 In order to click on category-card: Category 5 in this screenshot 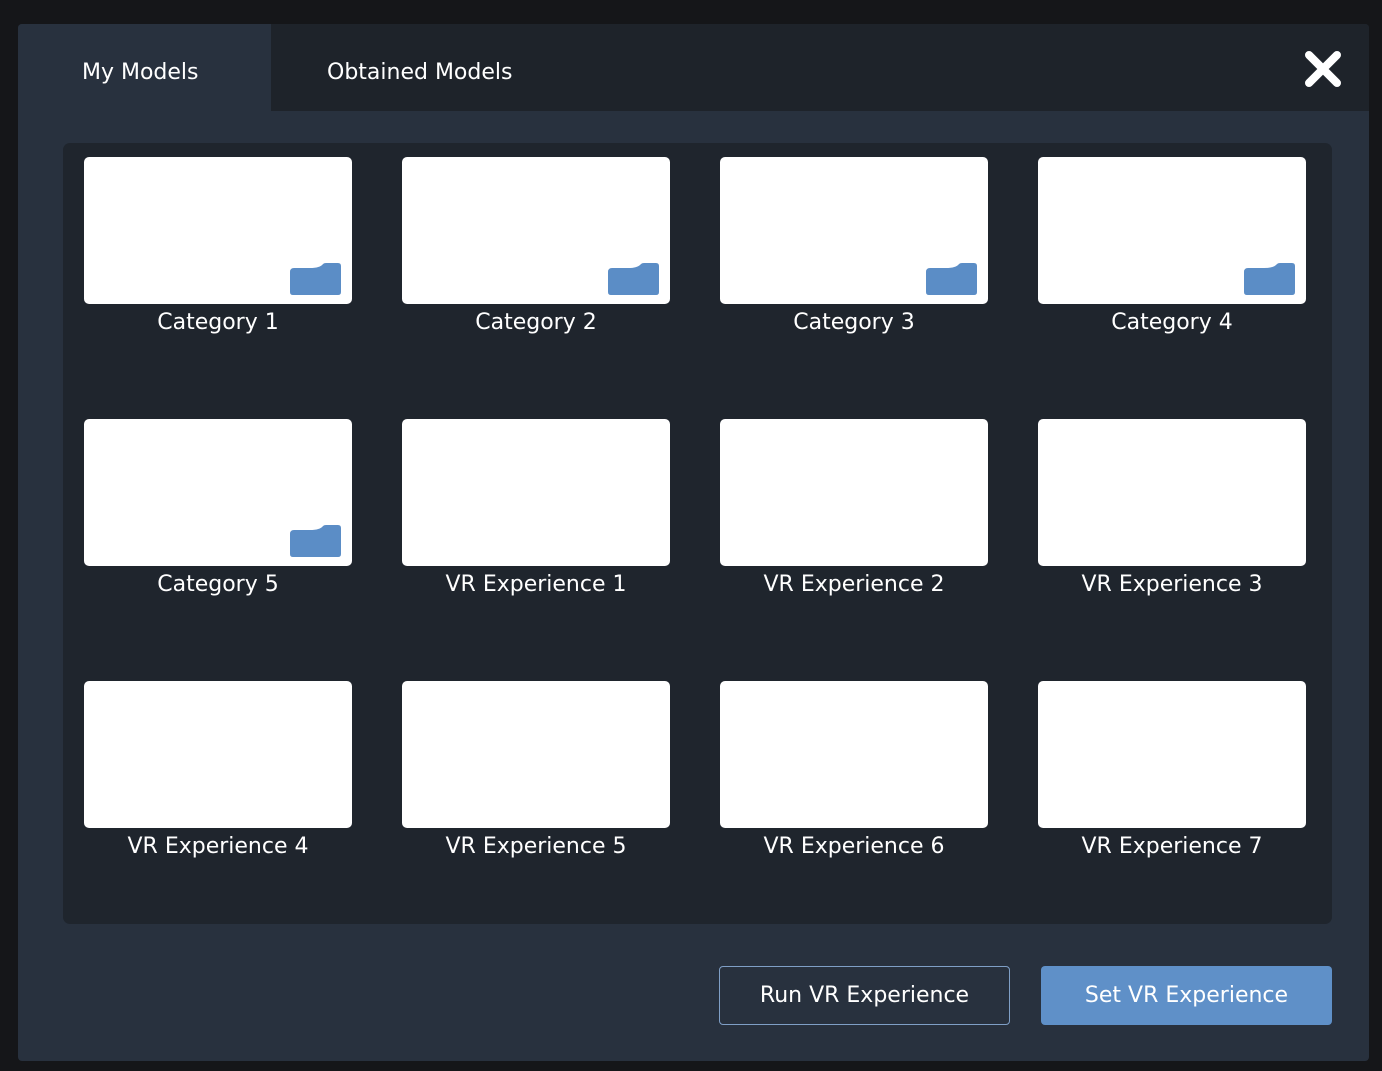, I will do `click(218, 514)`.